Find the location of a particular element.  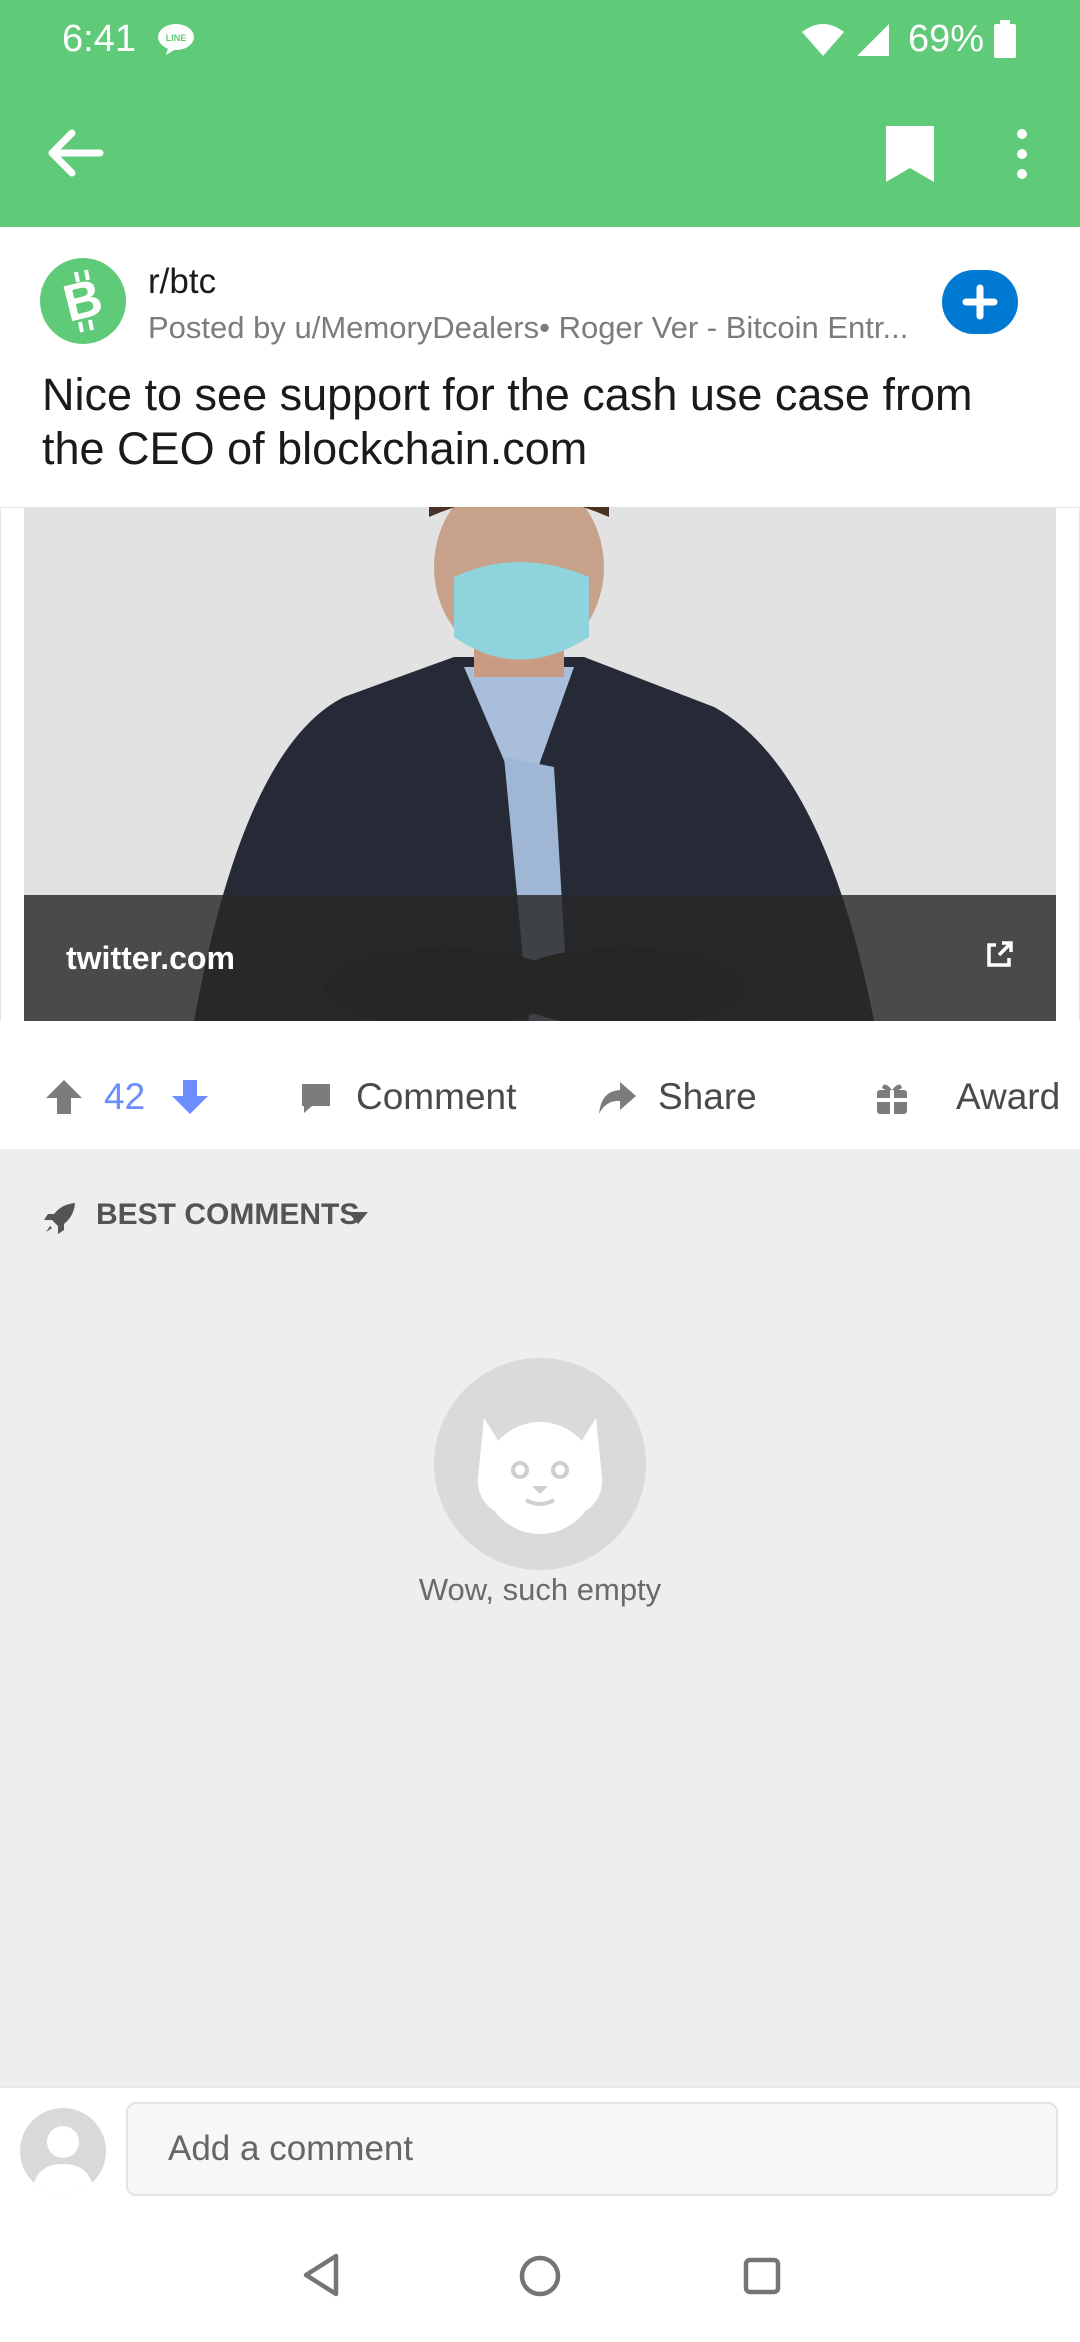

subreddit-avatar: B is located at coordinates (83, 301).